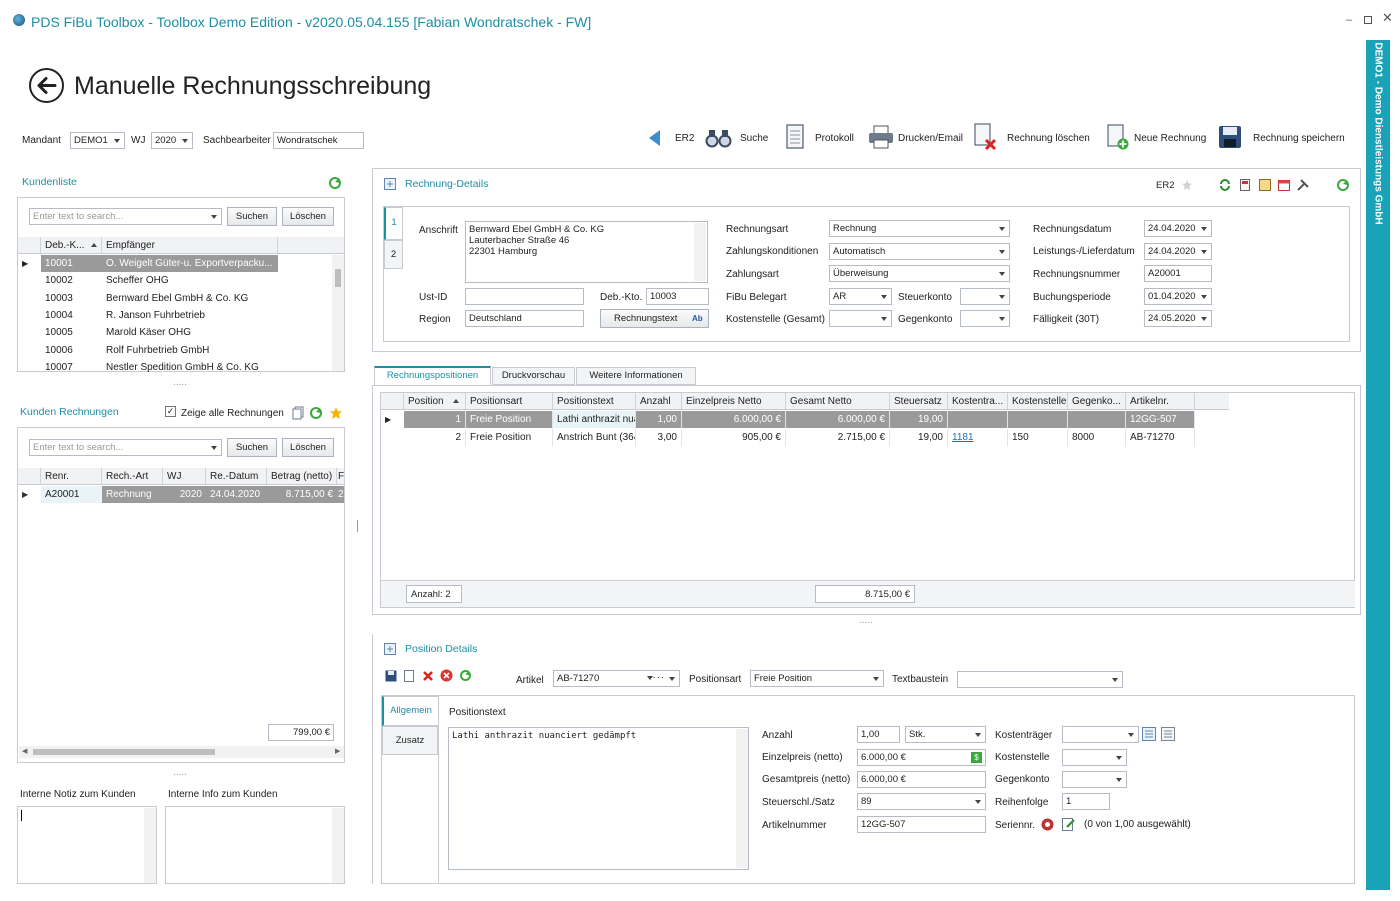  Describe the element at coordinates (175, 315) in the screenshot. I see `list-item: 10004 R. Janson Fuhrbetrieb` at that location.